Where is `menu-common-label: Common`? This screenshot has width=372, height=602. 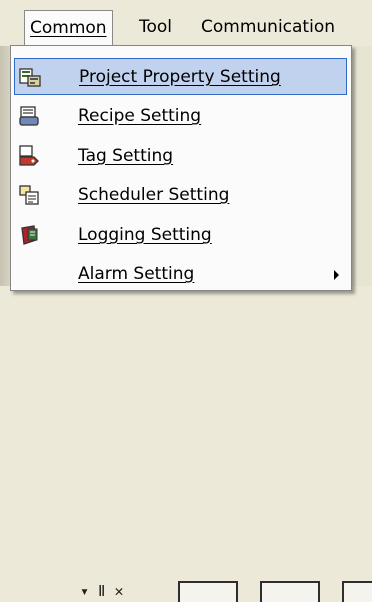 menu-common-label: Common is located at coordinates (68, 28).